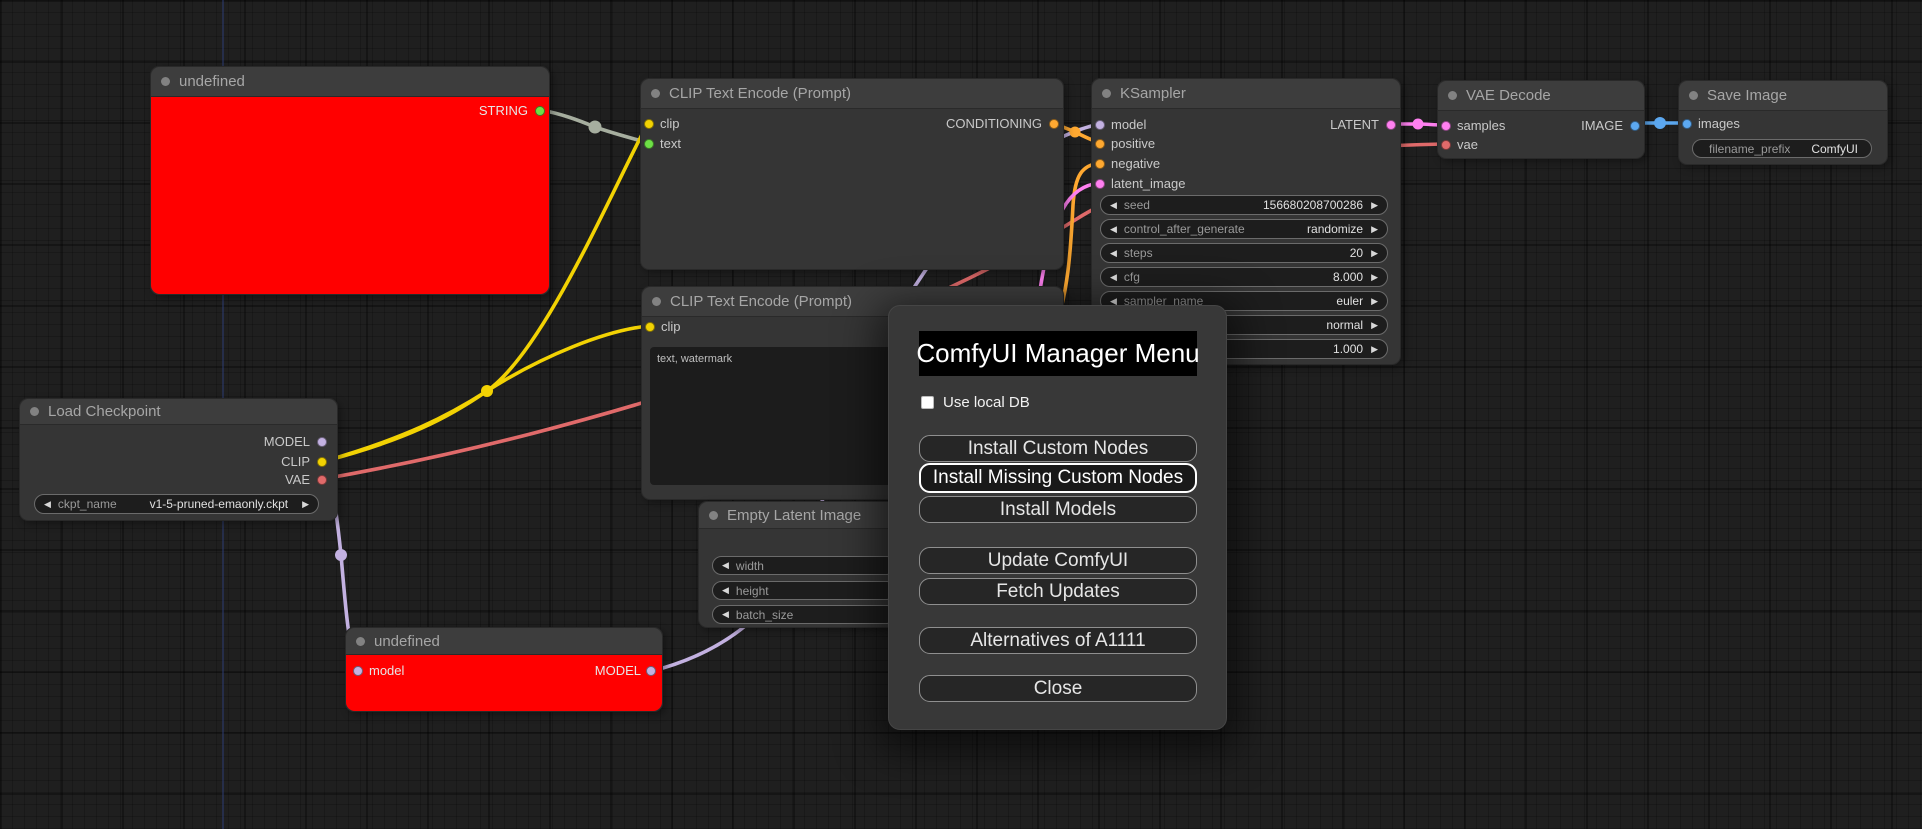 Image resolution: width=1922 pixels, height=829 pixels. I want to click on use-local-db-row: Use local DB, so click(975, 402).